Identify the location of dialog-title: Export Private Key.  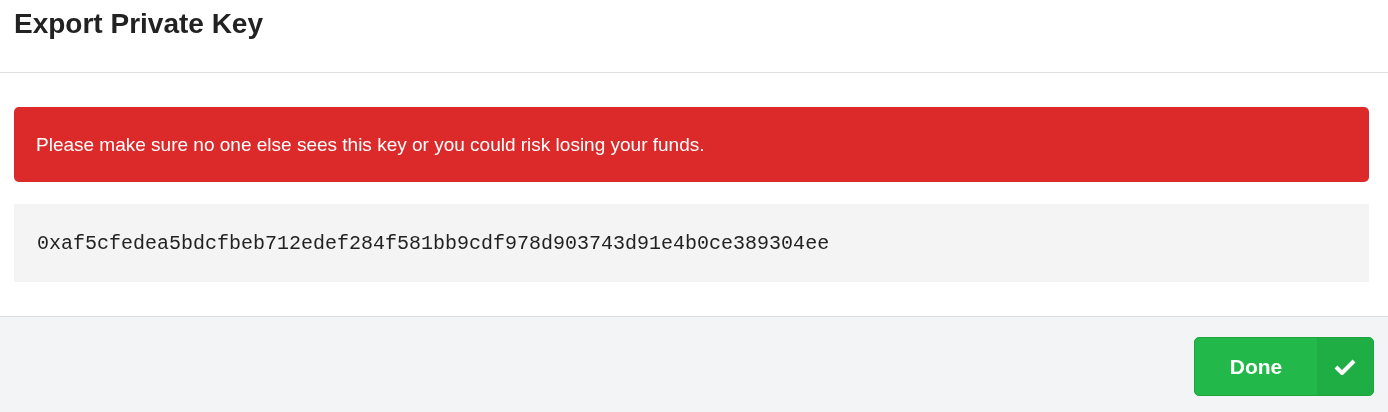
(138, 24).